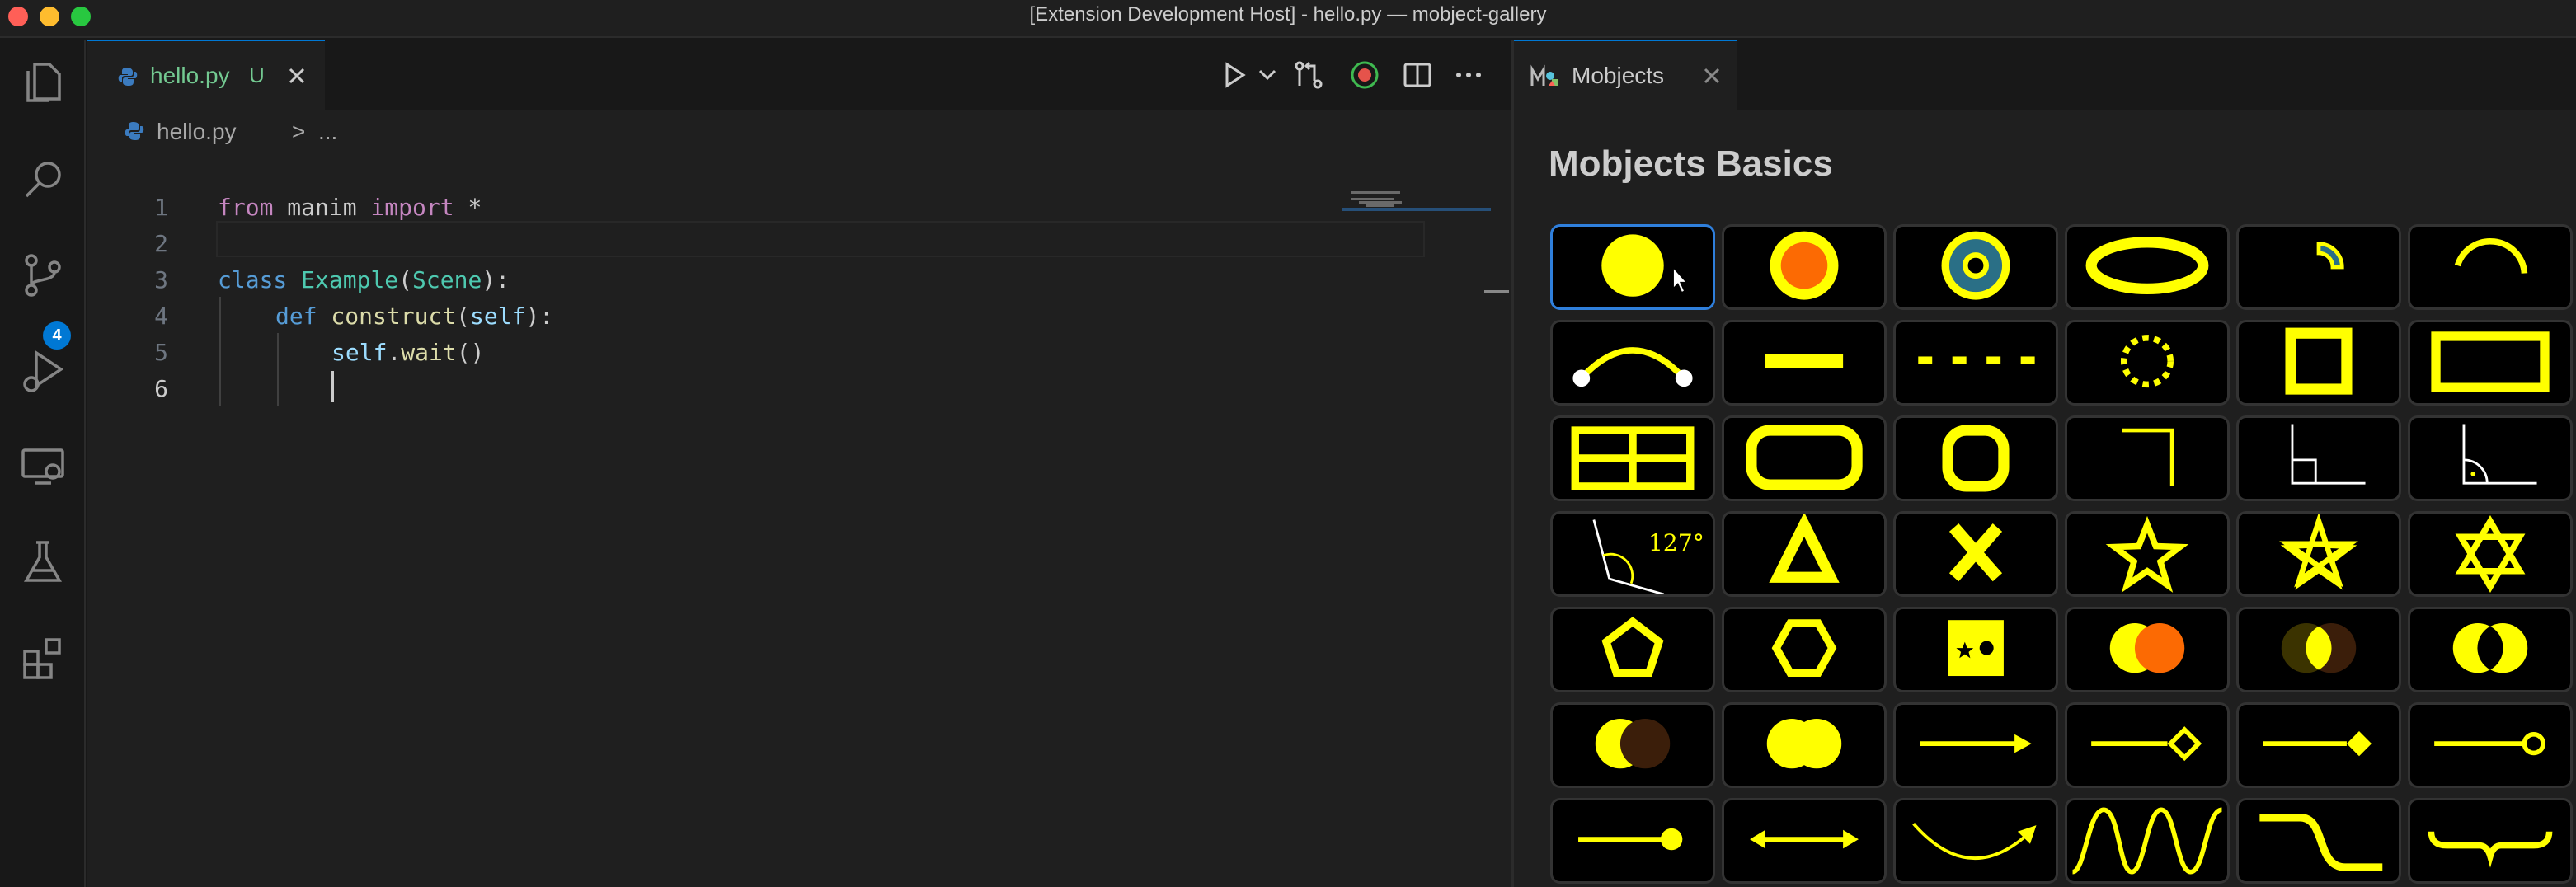 The height and width of the screenshot is (887, 2576). What do you see at coordinates (2490, 458) in the screenshot?
I see `mobject-right-angle-dot` at bounding box center [2490, 458].